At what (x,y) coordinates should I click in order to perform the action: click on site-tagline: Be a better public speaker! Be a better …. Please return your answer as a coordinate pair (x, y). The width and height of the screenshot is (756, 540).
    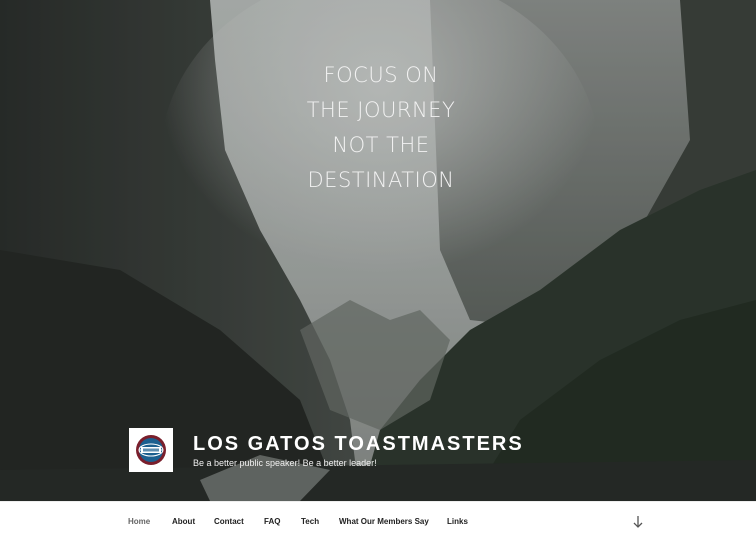
    Looking at the image, I should click on (285, 463).